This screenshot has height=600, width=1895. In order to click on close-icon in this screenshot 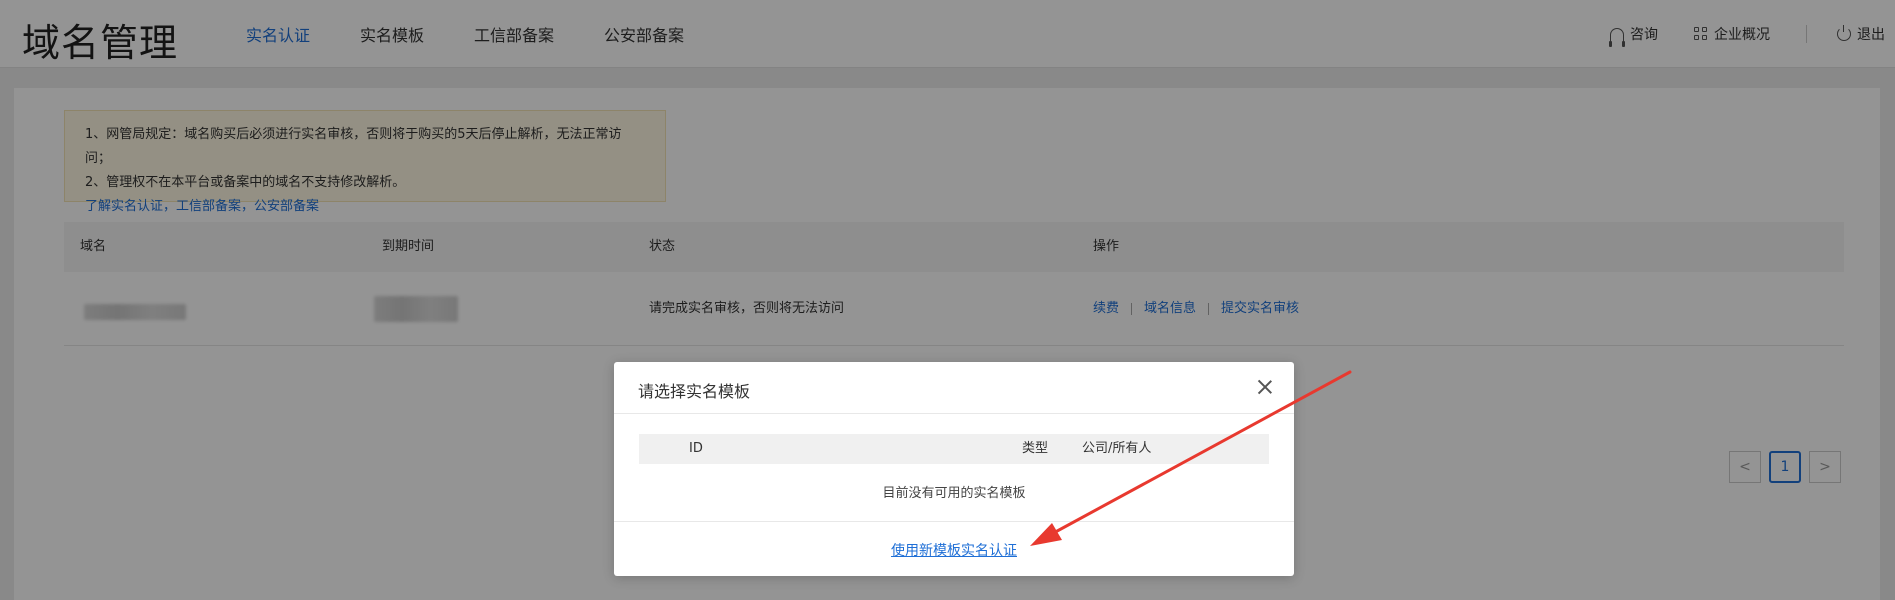, I will do `click(1265, 387)`.